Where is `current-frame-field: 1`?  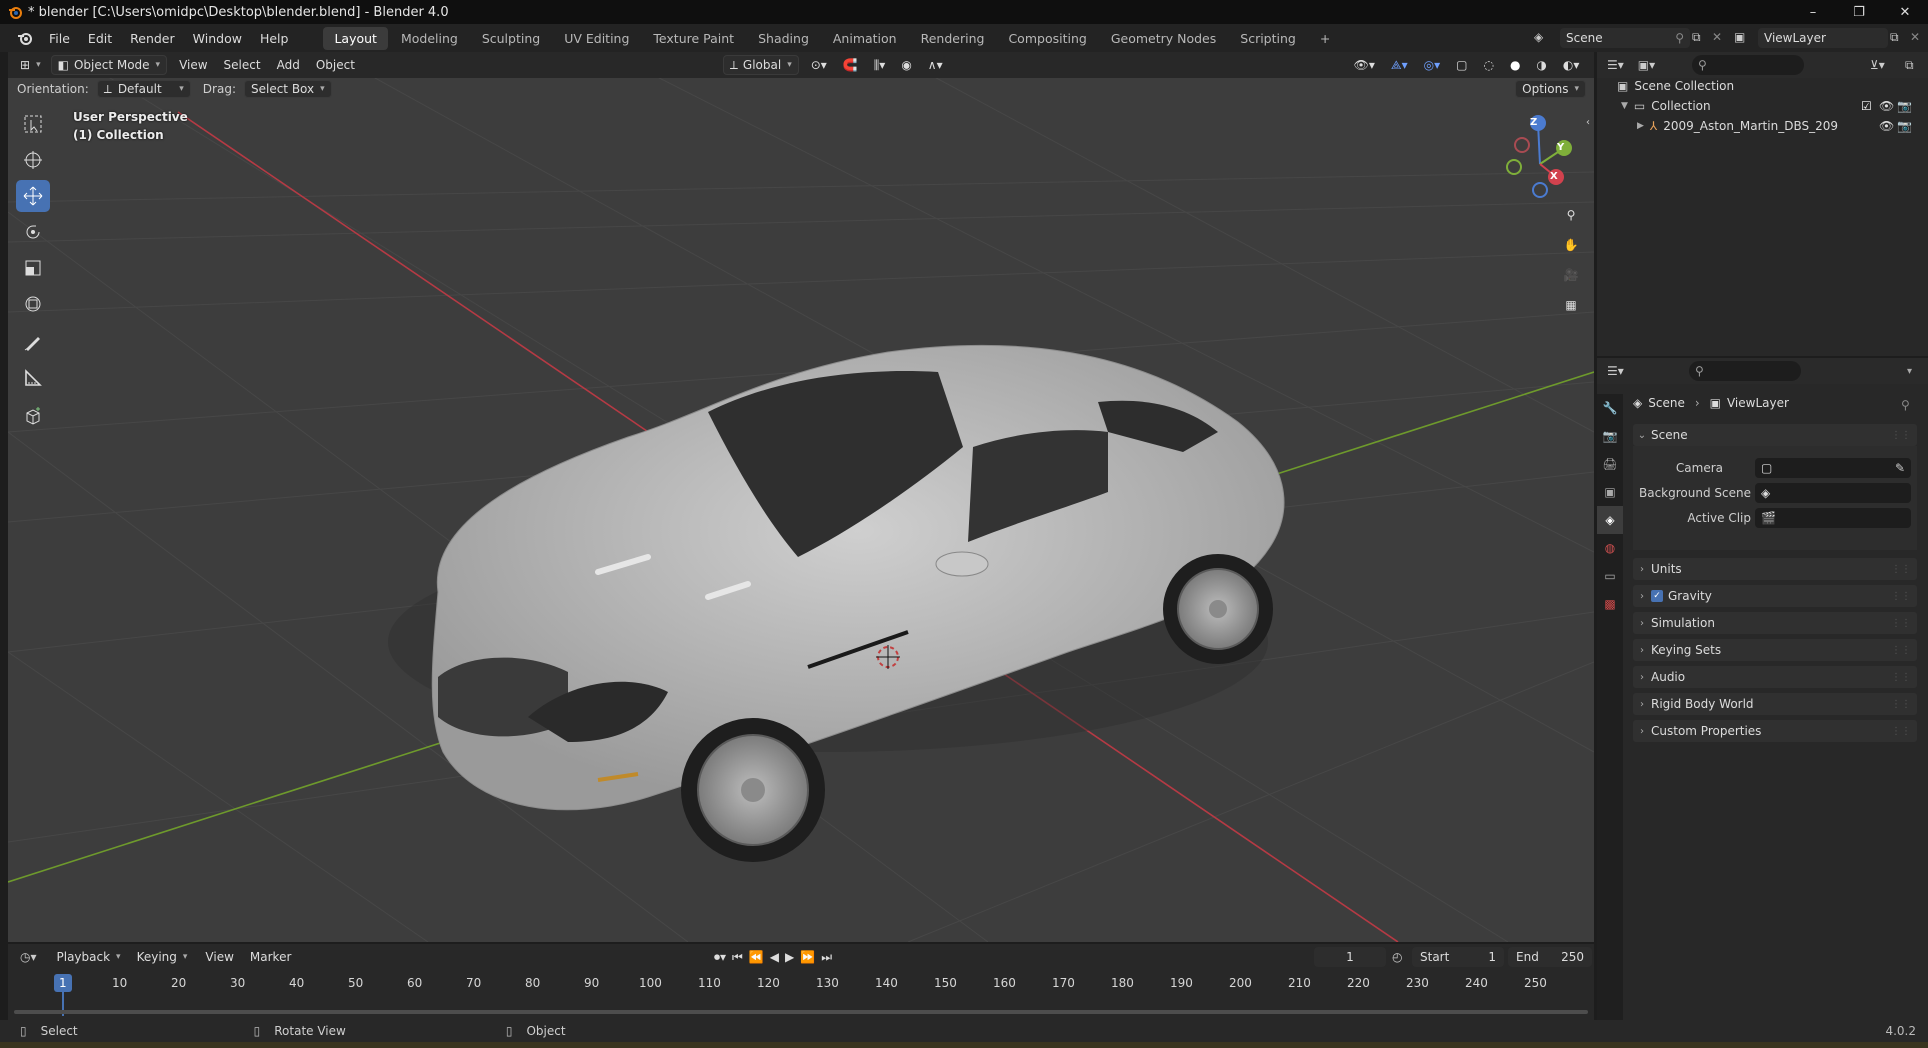
current-frame-field: 1 is located at coordinates (1350, 957).